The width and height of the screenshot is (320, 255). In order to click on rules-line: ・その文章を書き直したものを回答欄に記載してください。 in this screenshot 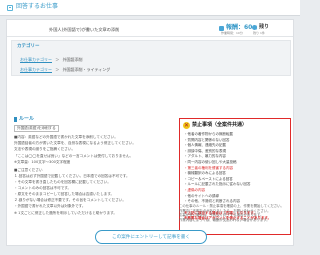, I will do `click(62, 181)`.